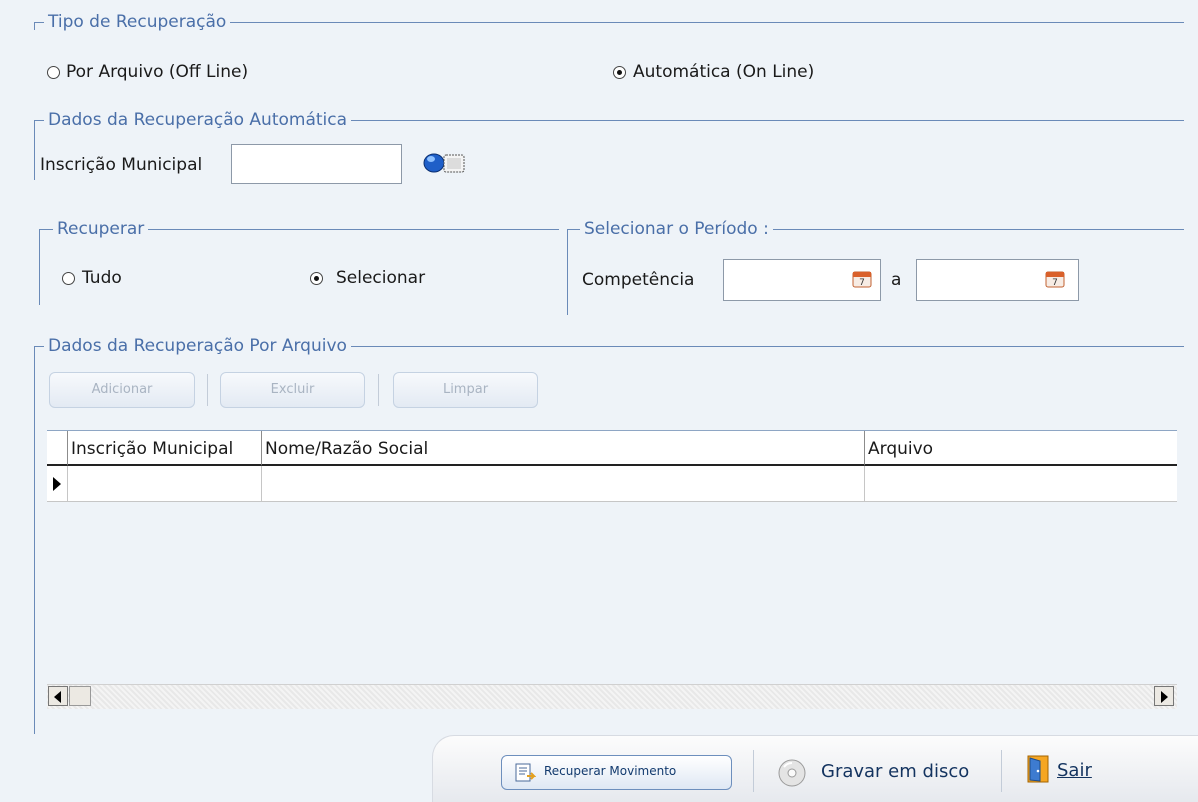 This screenshot has height=802, width=1198. What do you see at coordinates (57, 448) in the screenshot?
I see `grid-row-header-corner` at bounding box center [57, 448].